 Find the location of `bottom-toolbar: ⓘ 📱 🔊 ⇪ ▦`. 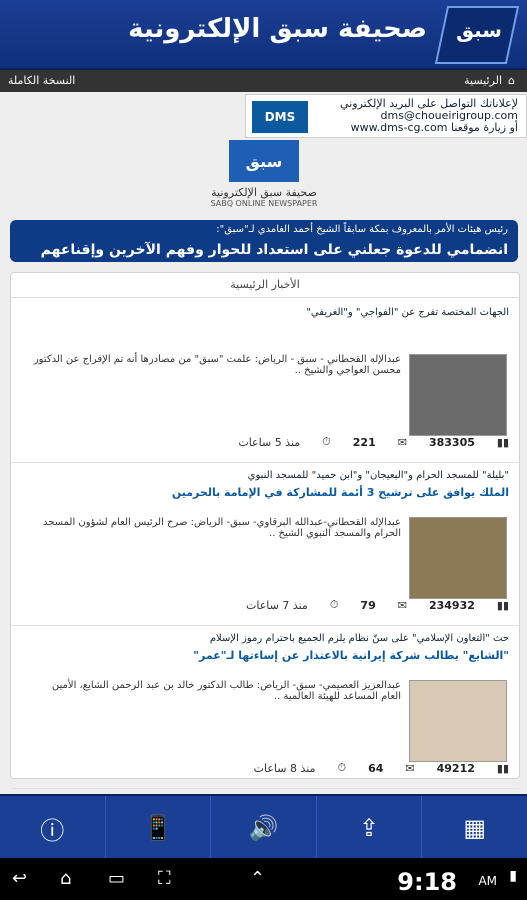

bottom-toolbar: ⓘ 📱 🔊 ⇪ ▦ is located at coordinates (263, 827).